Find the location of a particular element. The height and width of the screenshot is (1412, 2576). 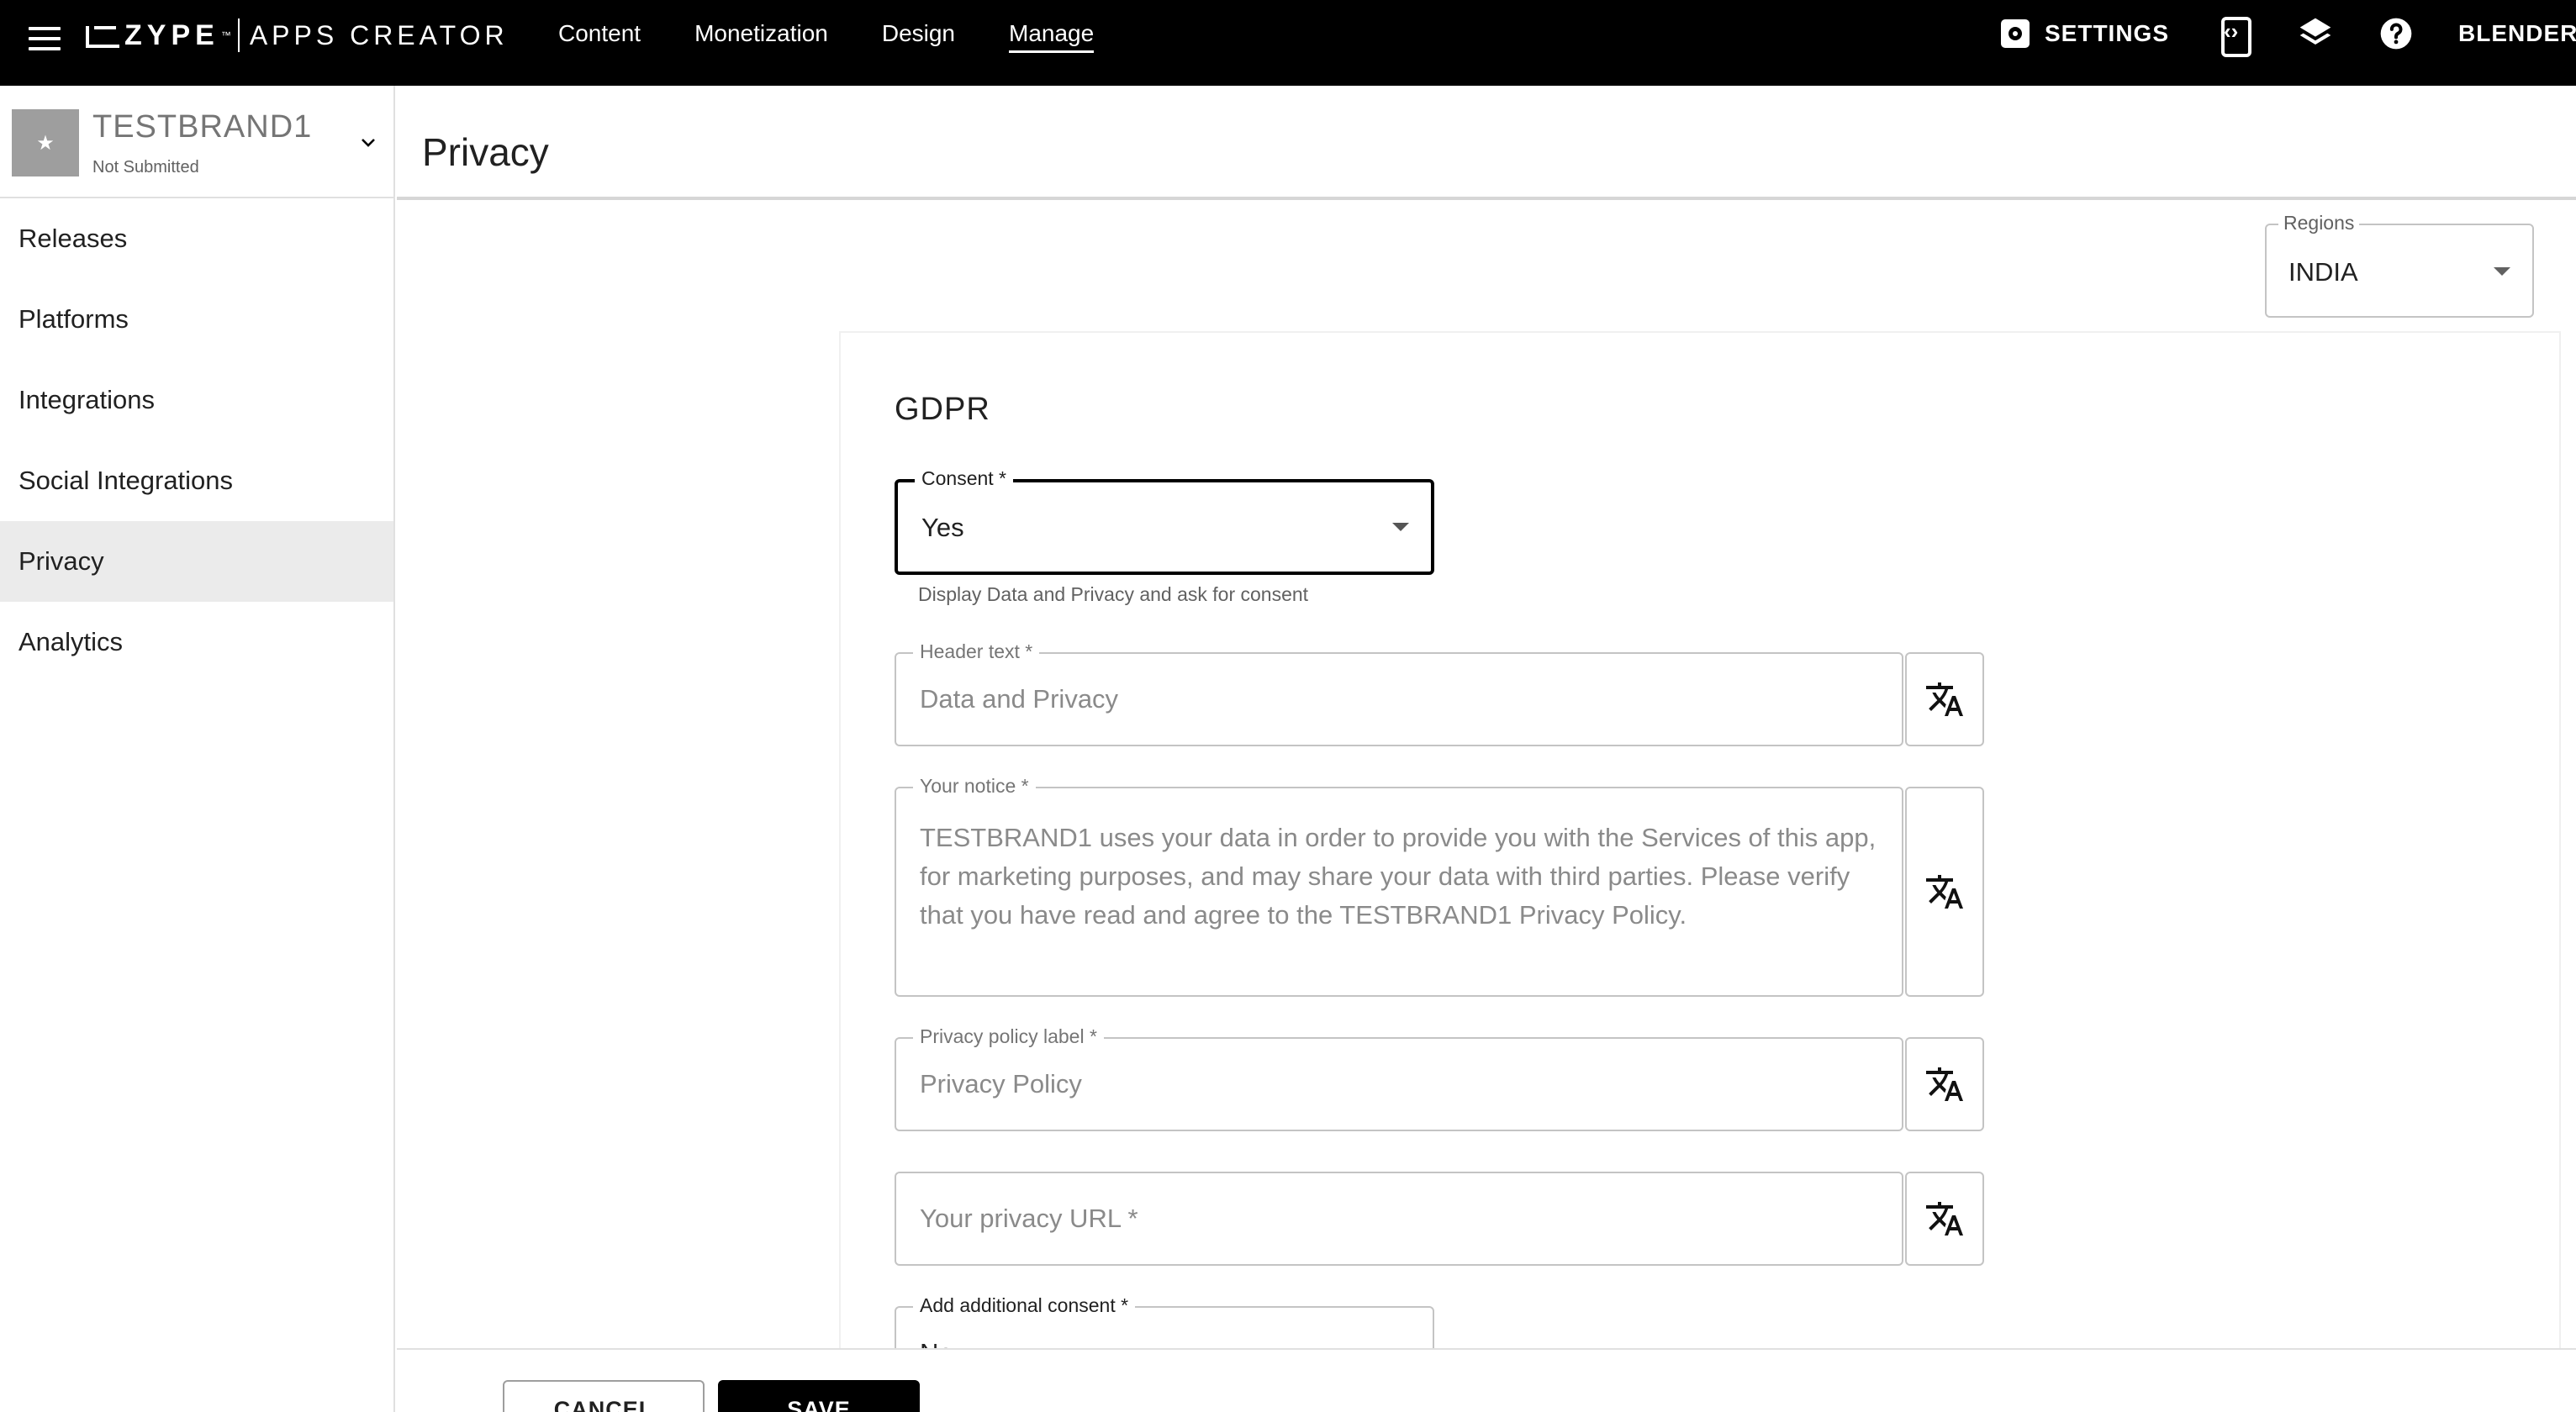

privacy-url-placeholder: Your privacy URL * is located at coordinates (1029, 1219).